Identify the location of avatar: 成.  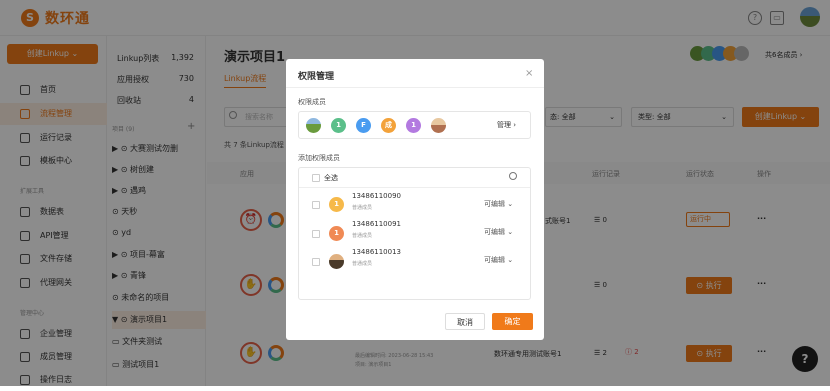
(388, 125).